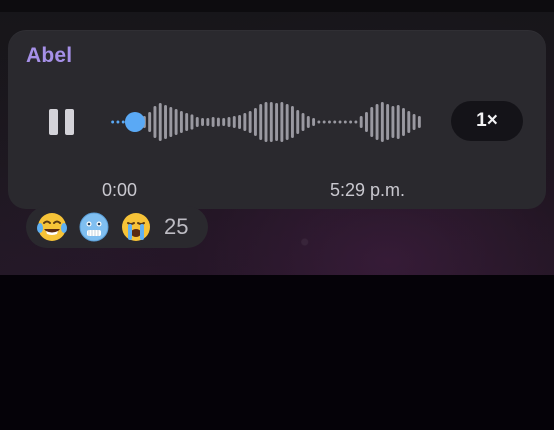  What do you see at coordinates (368, 190) in the screenshot?
I see `message-timestamp: 5:29 p.m.` at bounding box center [368, 190].